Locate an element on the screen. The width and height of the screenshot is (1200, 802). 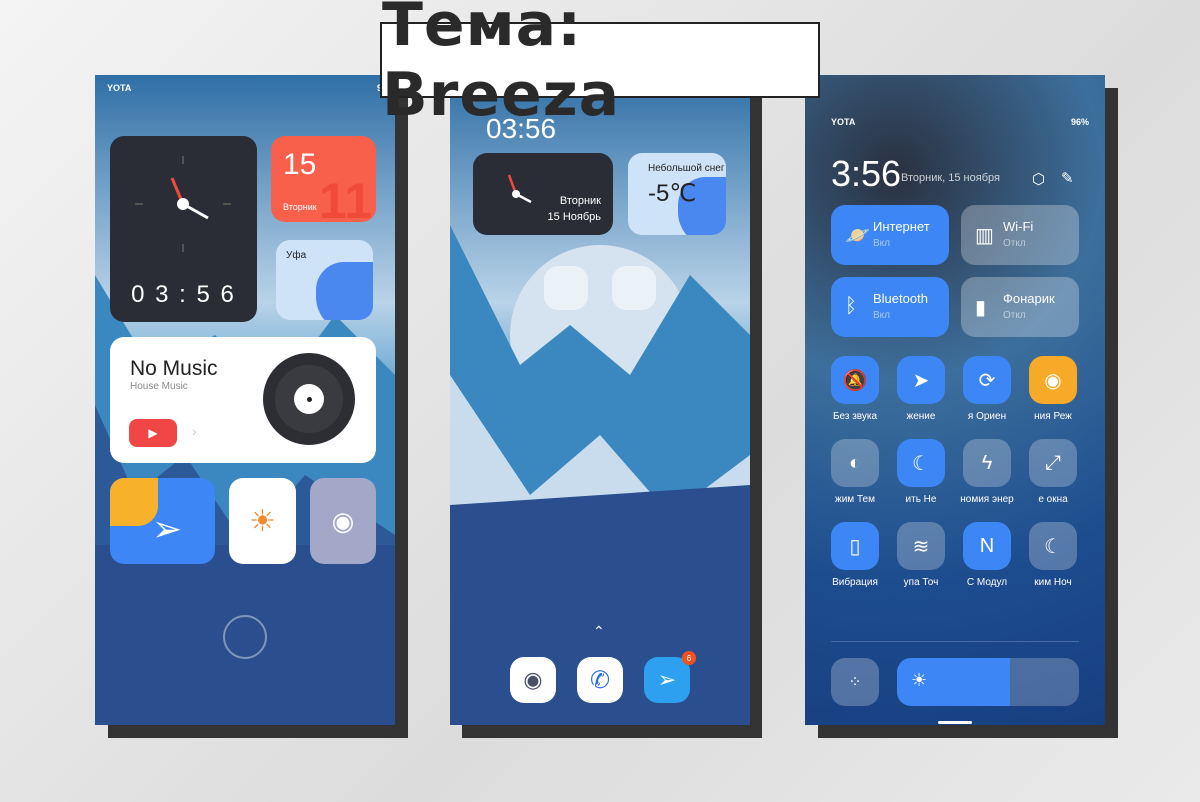
week-number: 11 is located at coordinates (345, 197).